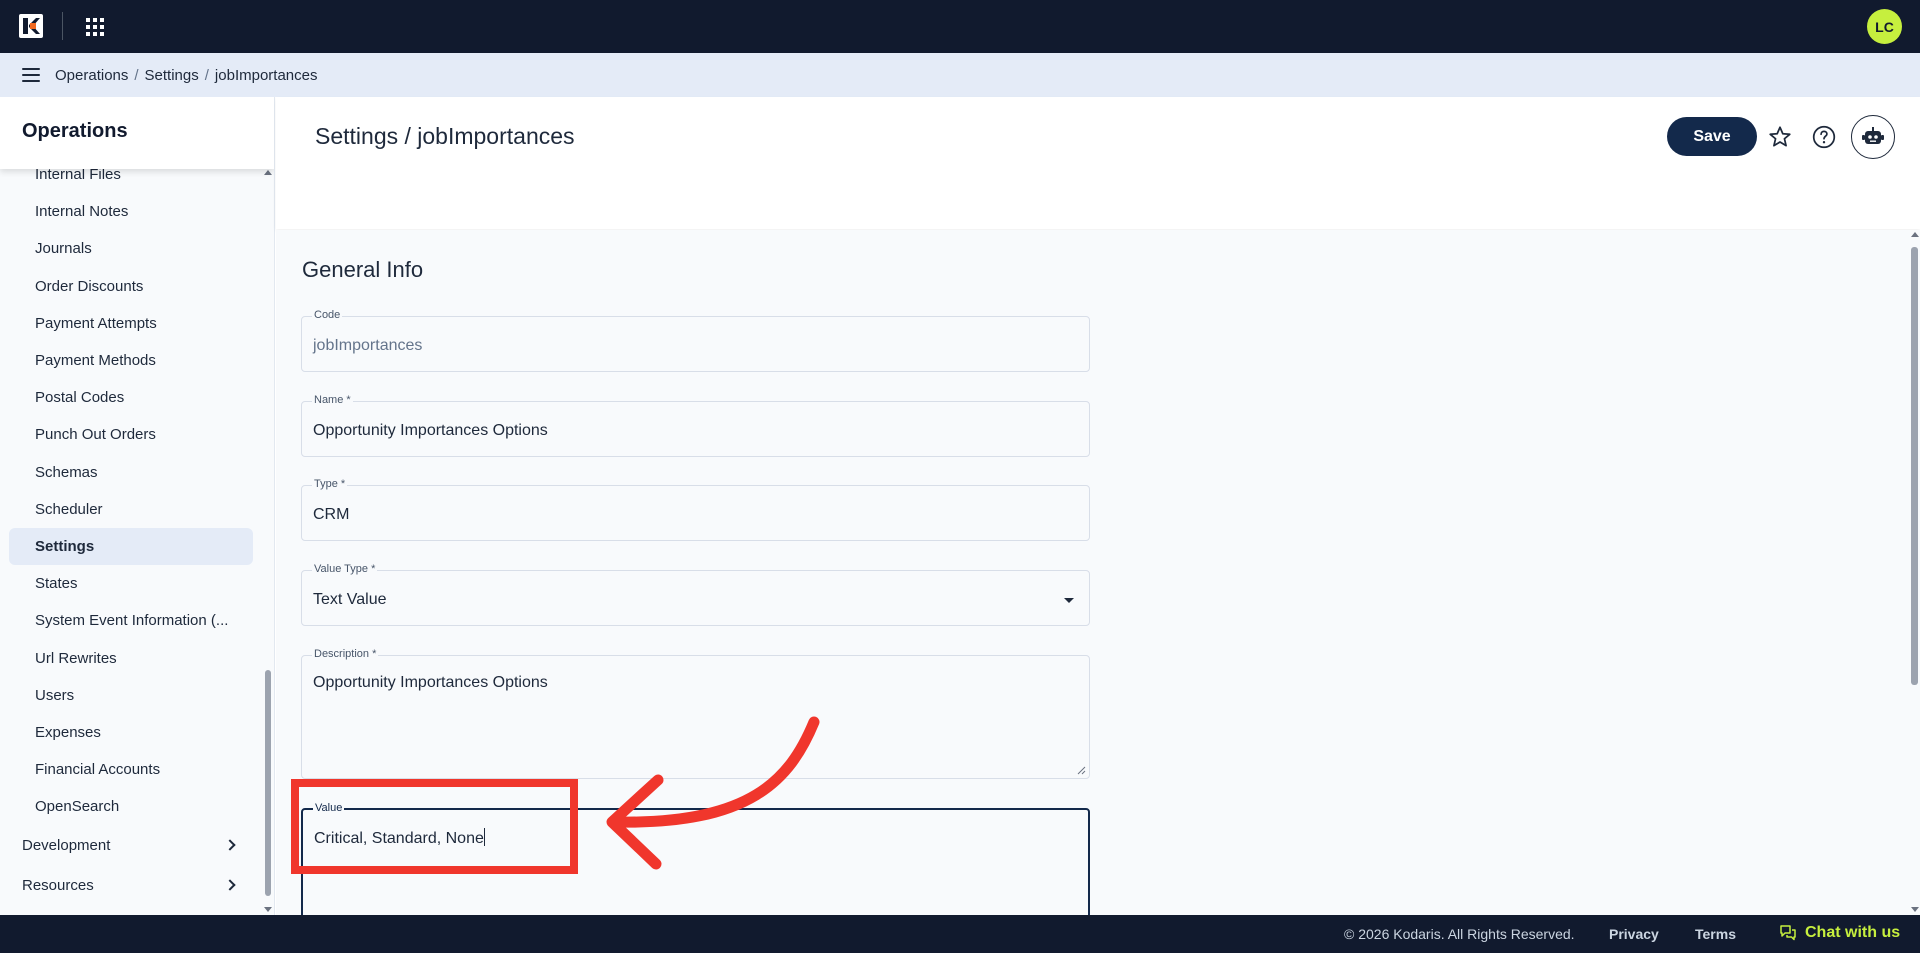 The width and height of the screenshot is (1920, 953). What do you see at coordinates (31, 26) in the screenshot?
I see `kodaris-logo` at bounding box center [31, 26].